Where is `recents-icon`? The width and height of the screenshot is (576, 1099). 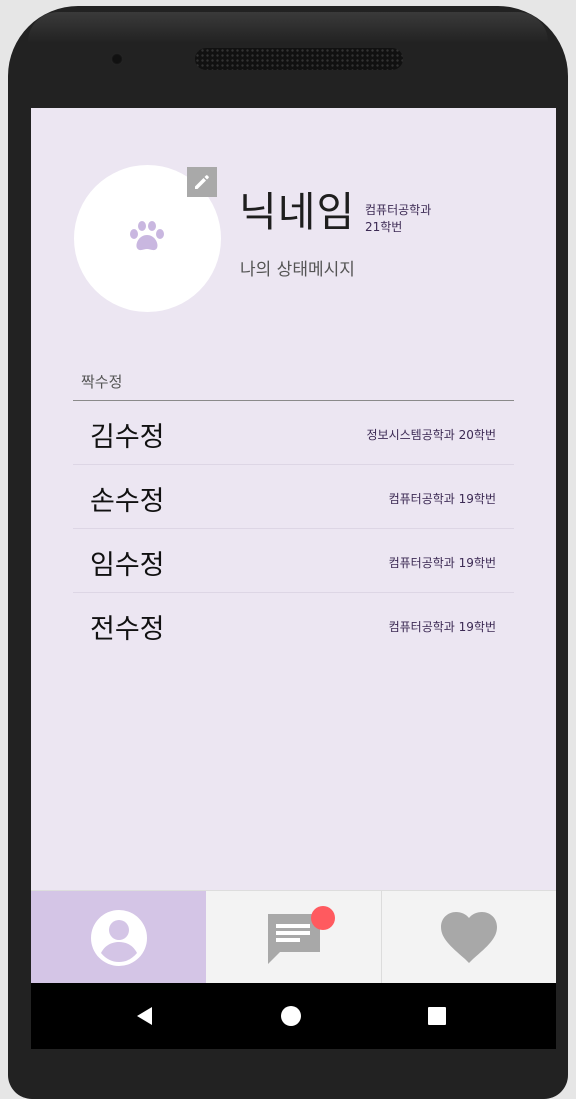
recents-icon is located at coordinates (437, 1016).